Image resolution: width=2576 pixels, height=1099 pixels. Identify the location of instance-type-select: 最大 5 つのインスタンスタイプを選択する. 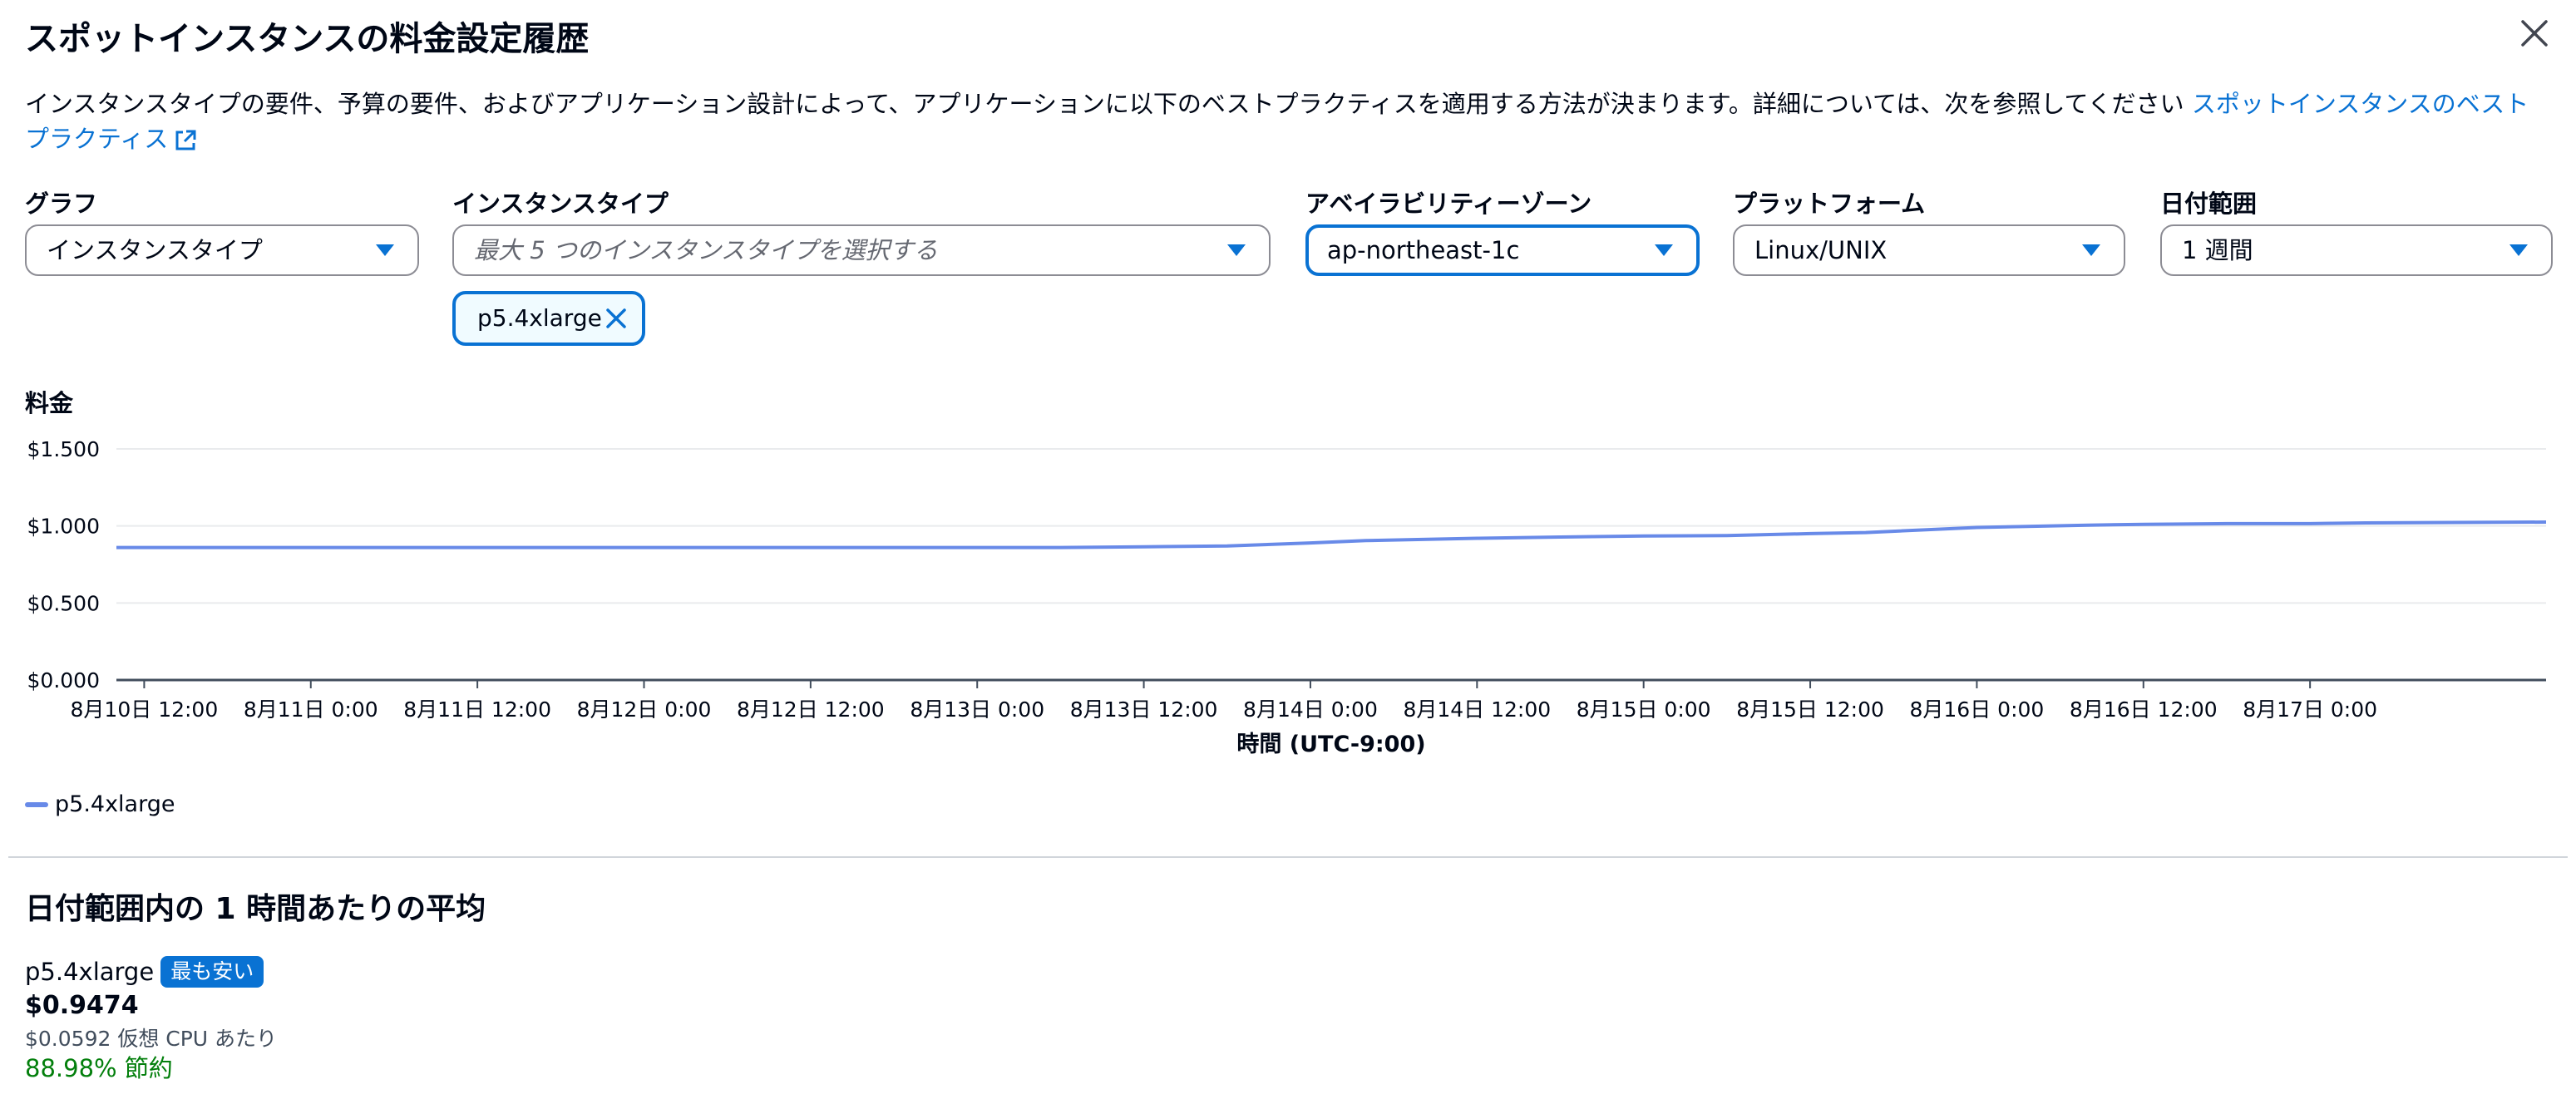
(861, 250).